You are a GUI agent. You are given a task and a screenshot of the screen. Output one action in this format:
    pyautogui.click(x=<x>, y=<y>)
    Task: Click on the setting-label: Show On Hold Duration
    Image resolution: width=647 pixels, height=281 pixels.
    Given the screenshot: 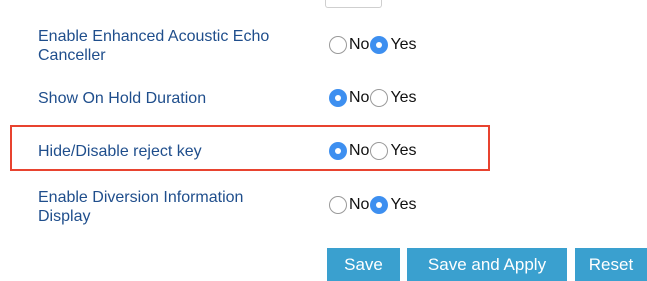 What is the action you would take?
    pyautogui.click(x=122, y=98)
    